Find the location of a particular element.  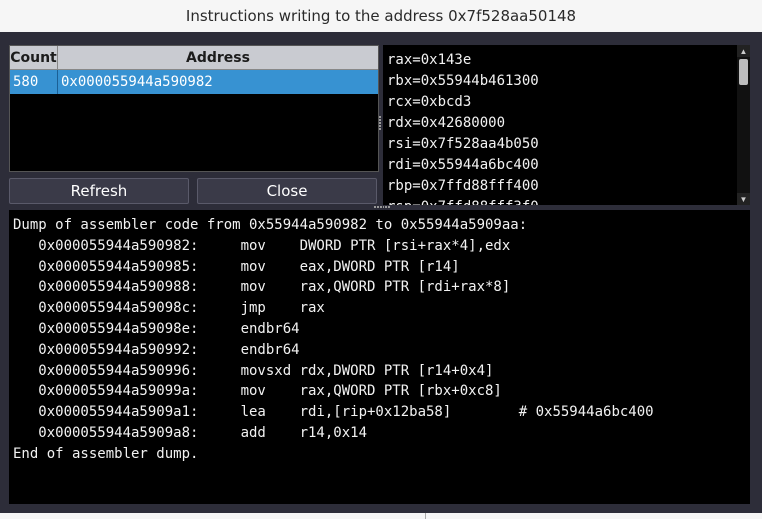

cell-address: 0x000055944a590982 is located at coordinates (137, 82).